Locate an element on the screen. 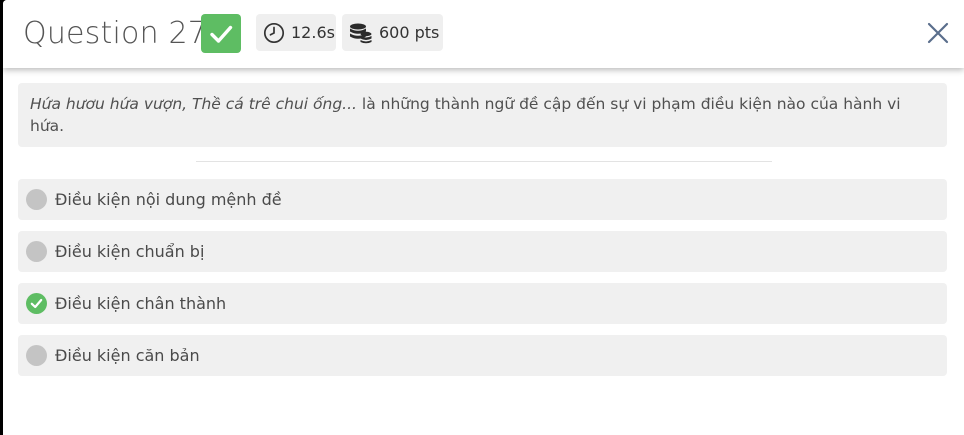 The width and height of the screenshot is (964, 435). correct-badge is located at coordinates (221, 33).